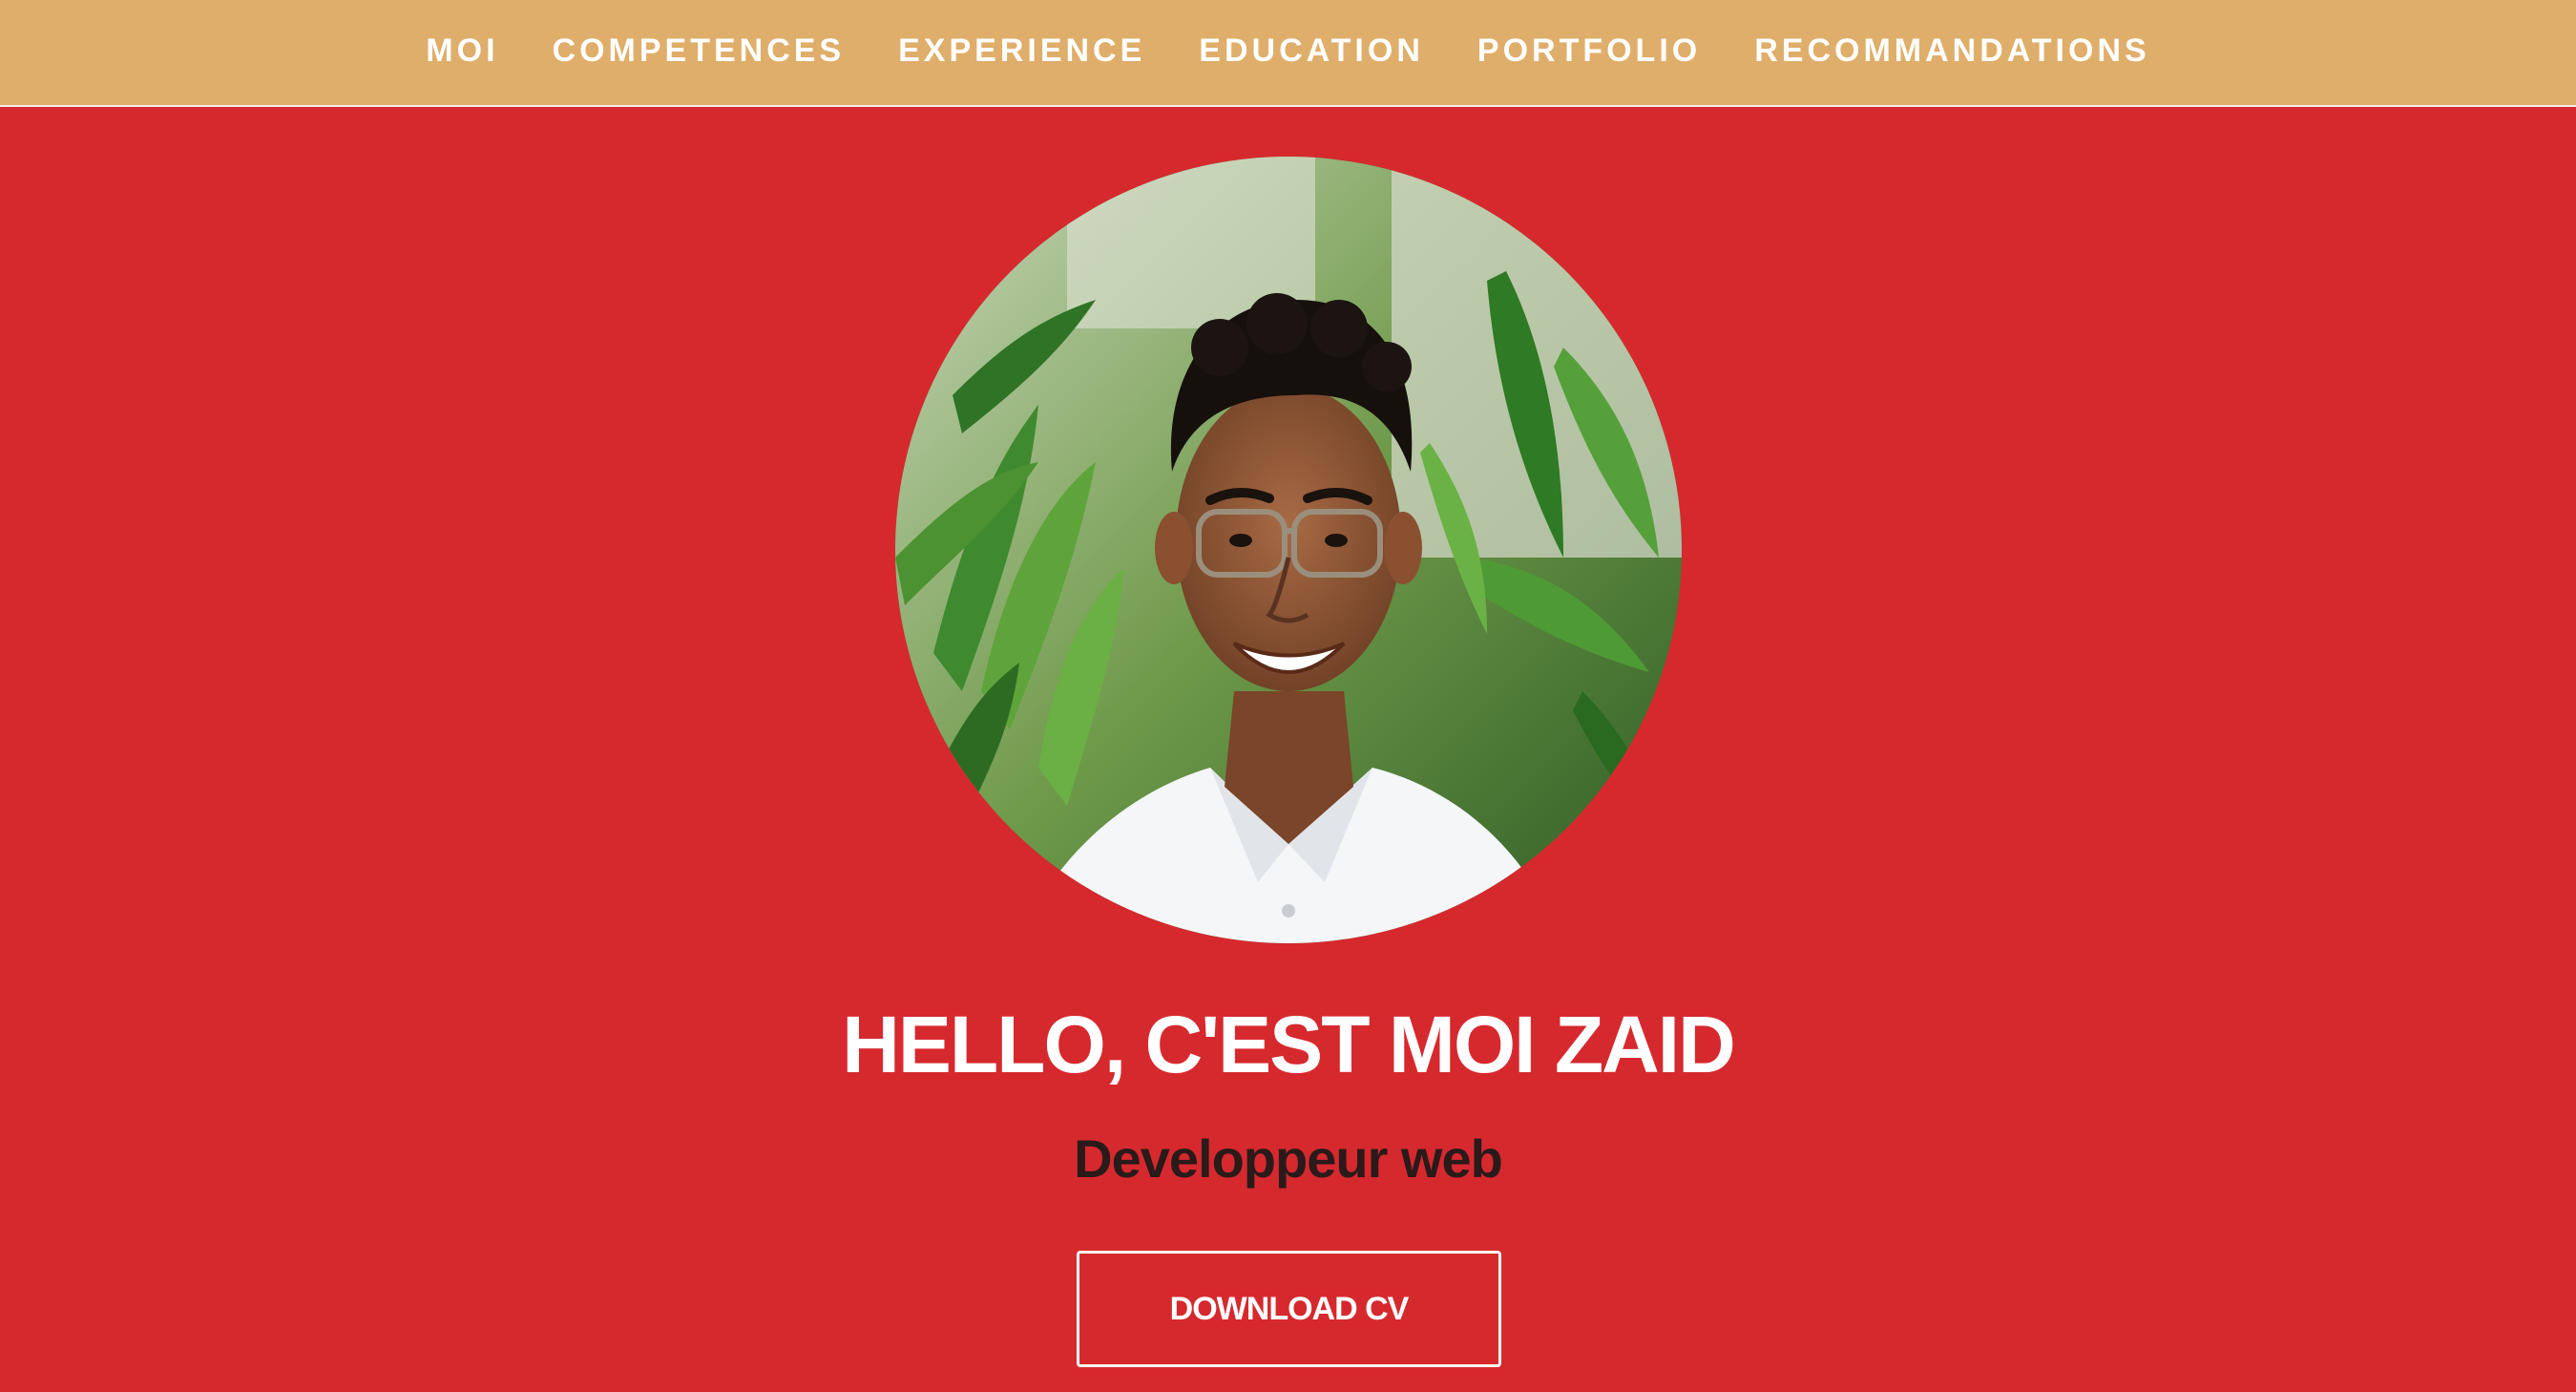 The height and width of the screenshot is (1392, 2576). What do you see at coordinates (1289, 1309) in the screenshot?
I see `download-cv-button: DOWNLOAD CV` at bounding box center [1289, 1309].